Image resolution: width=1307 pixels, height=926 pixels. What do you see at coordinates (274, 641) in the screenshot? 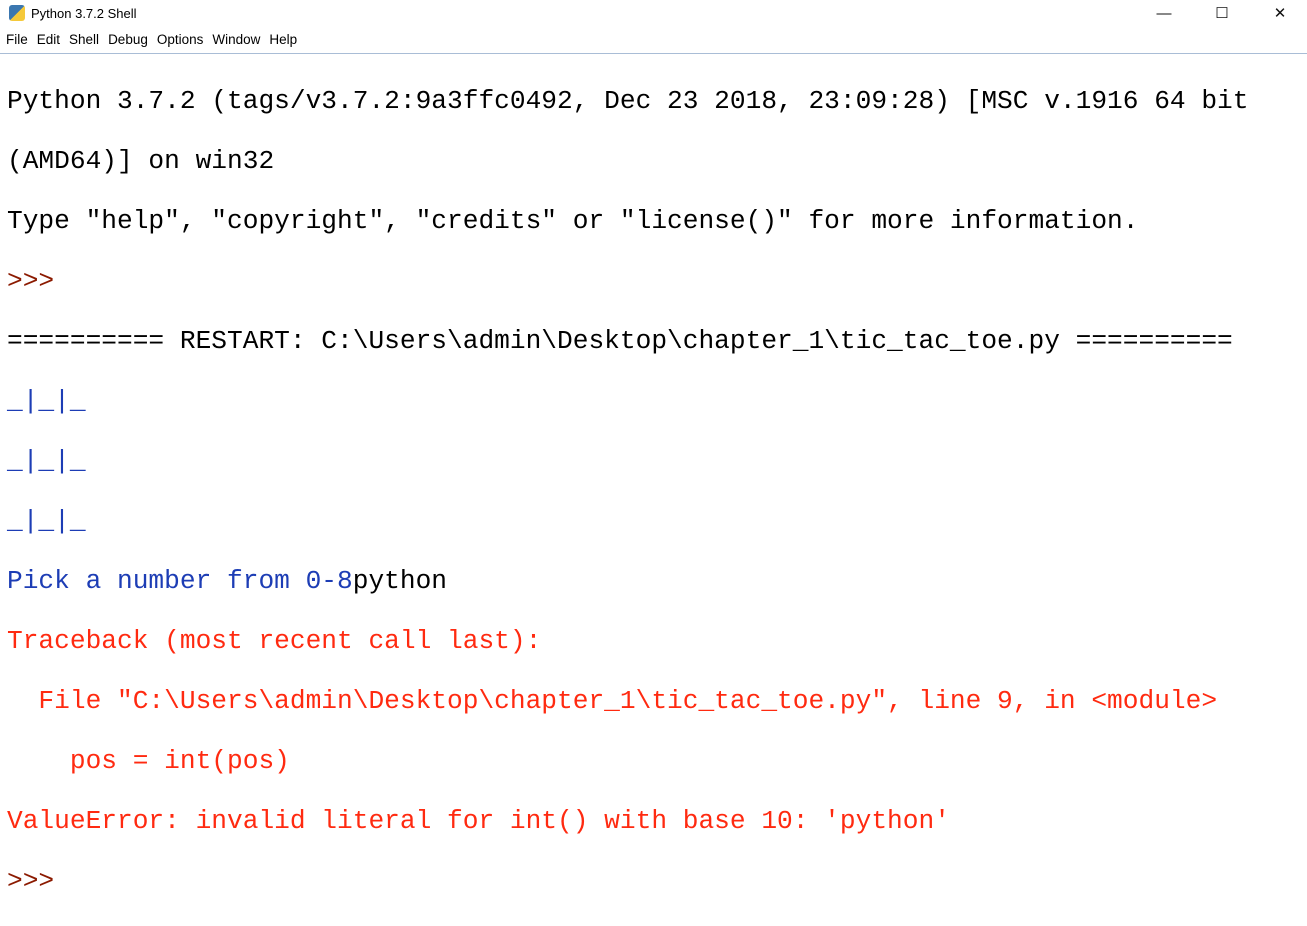
I see `traceback-line: Traceback (most recent call last):` at bounding box center [274, 641].